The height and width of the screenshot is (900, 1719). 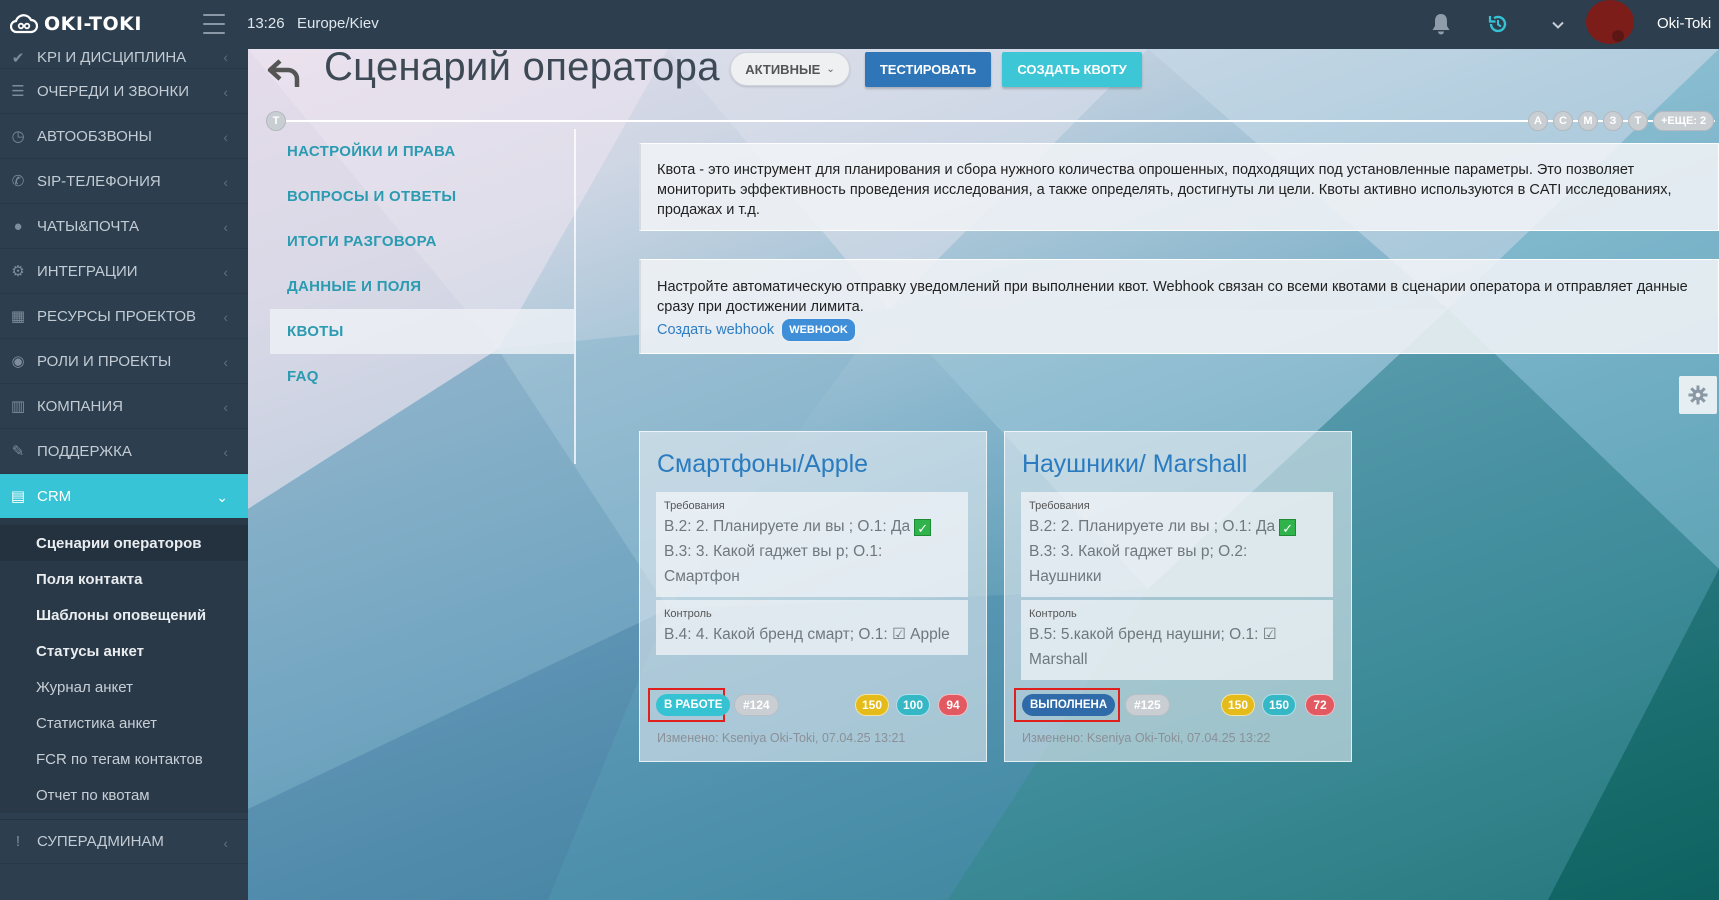 What do you see at coordinates (994, 121) in the screenshot?
I see `scenario-timeline` at bounding box center [994, 121].